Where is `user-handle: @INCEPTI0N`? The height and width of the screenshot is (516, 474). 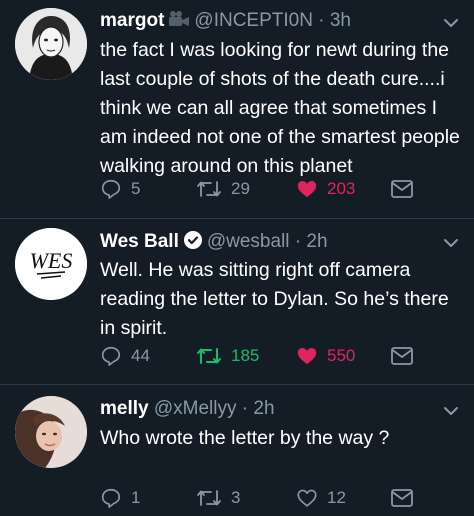 user-handle: @INCEPTI0N is located at coordinates (253, 20).